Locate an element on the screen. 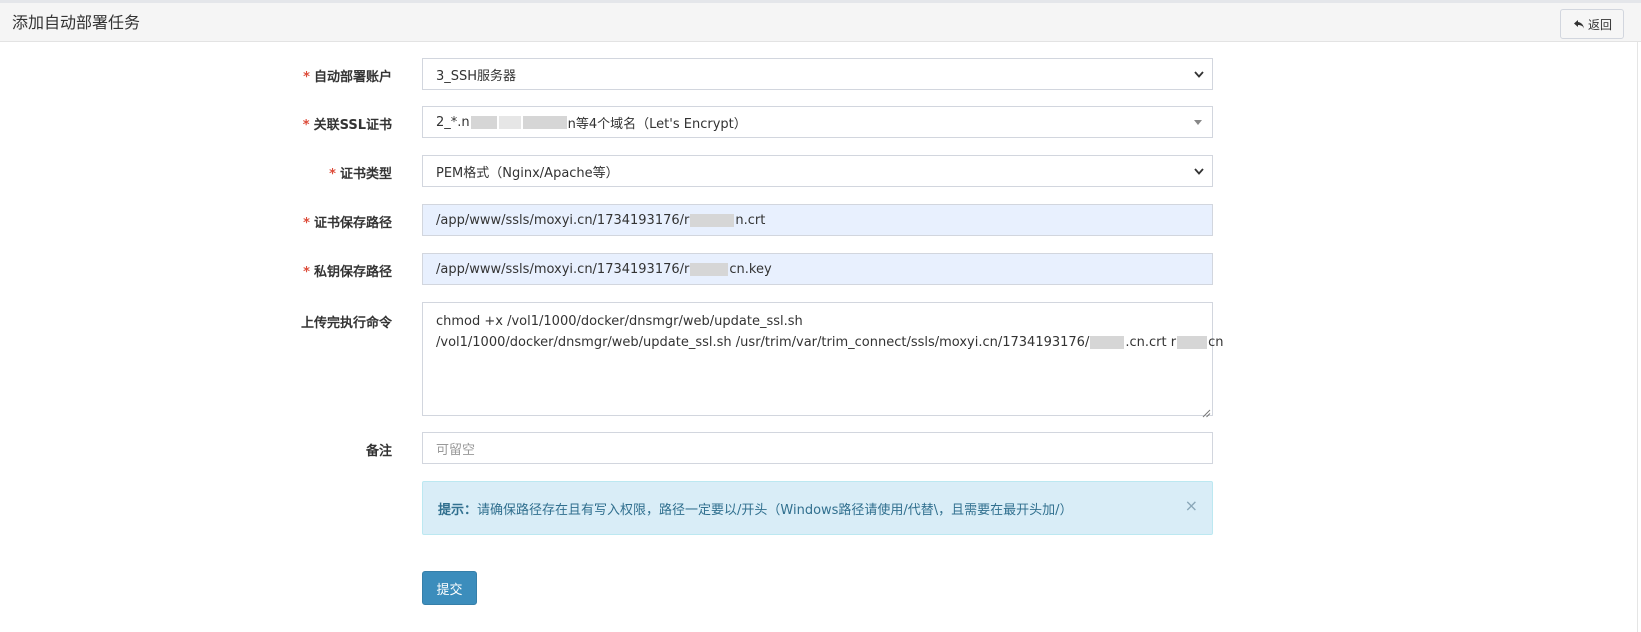 The image size is (1641, 632). form-row-certificate: * 关联SSL证书 2_*.n n等4个域名（Let's Encrypt） is located at coordinates (820, 122).